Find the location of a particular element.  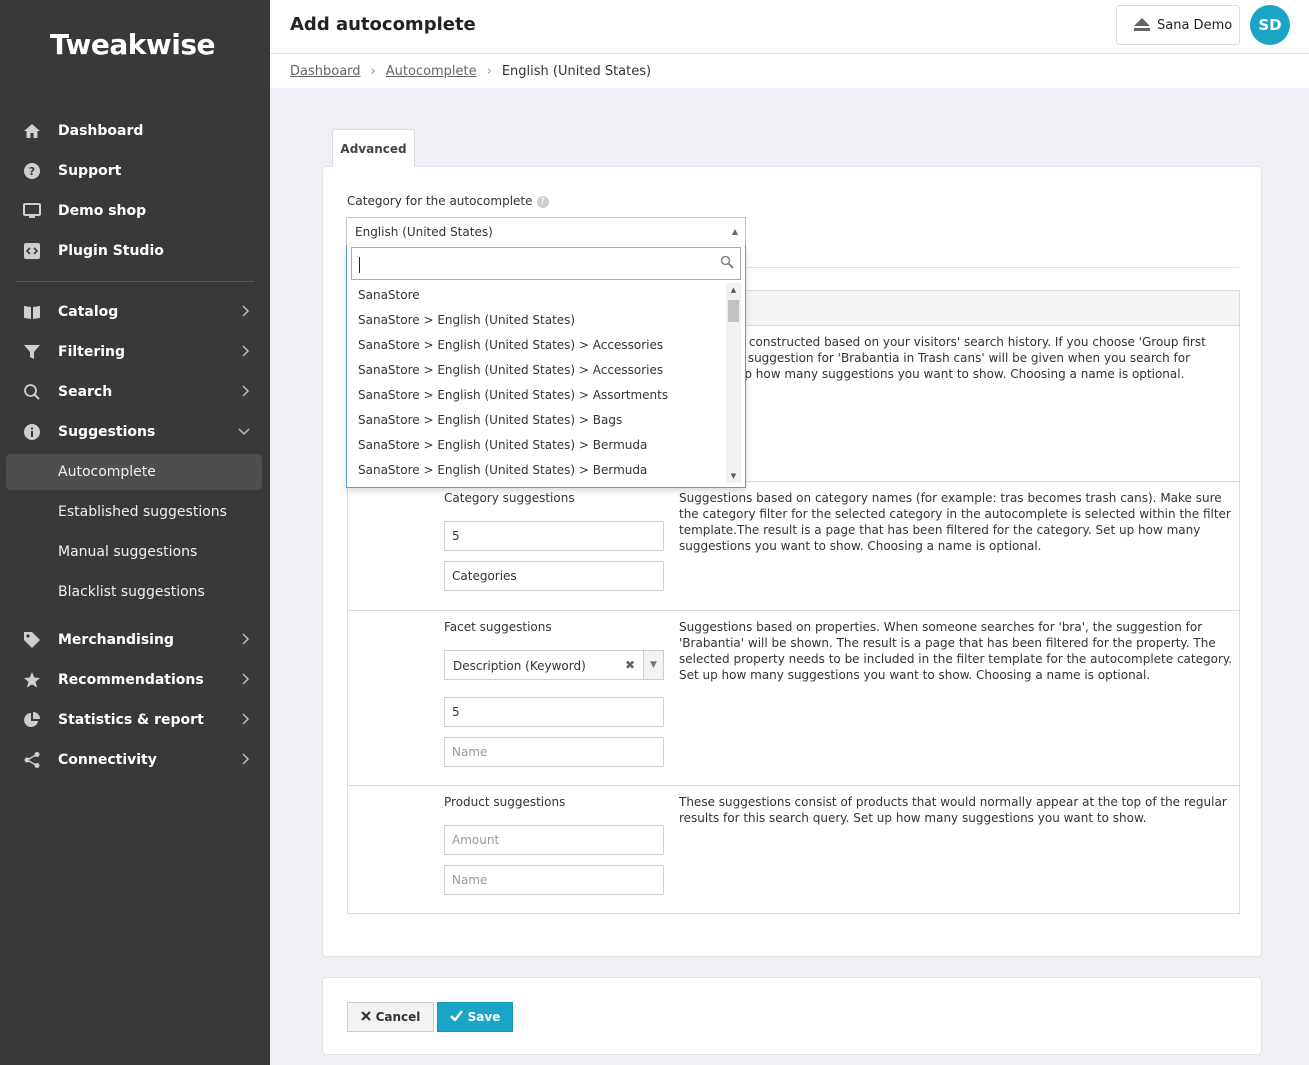

facet-name-input: Name is located at coordinates (554, 752).